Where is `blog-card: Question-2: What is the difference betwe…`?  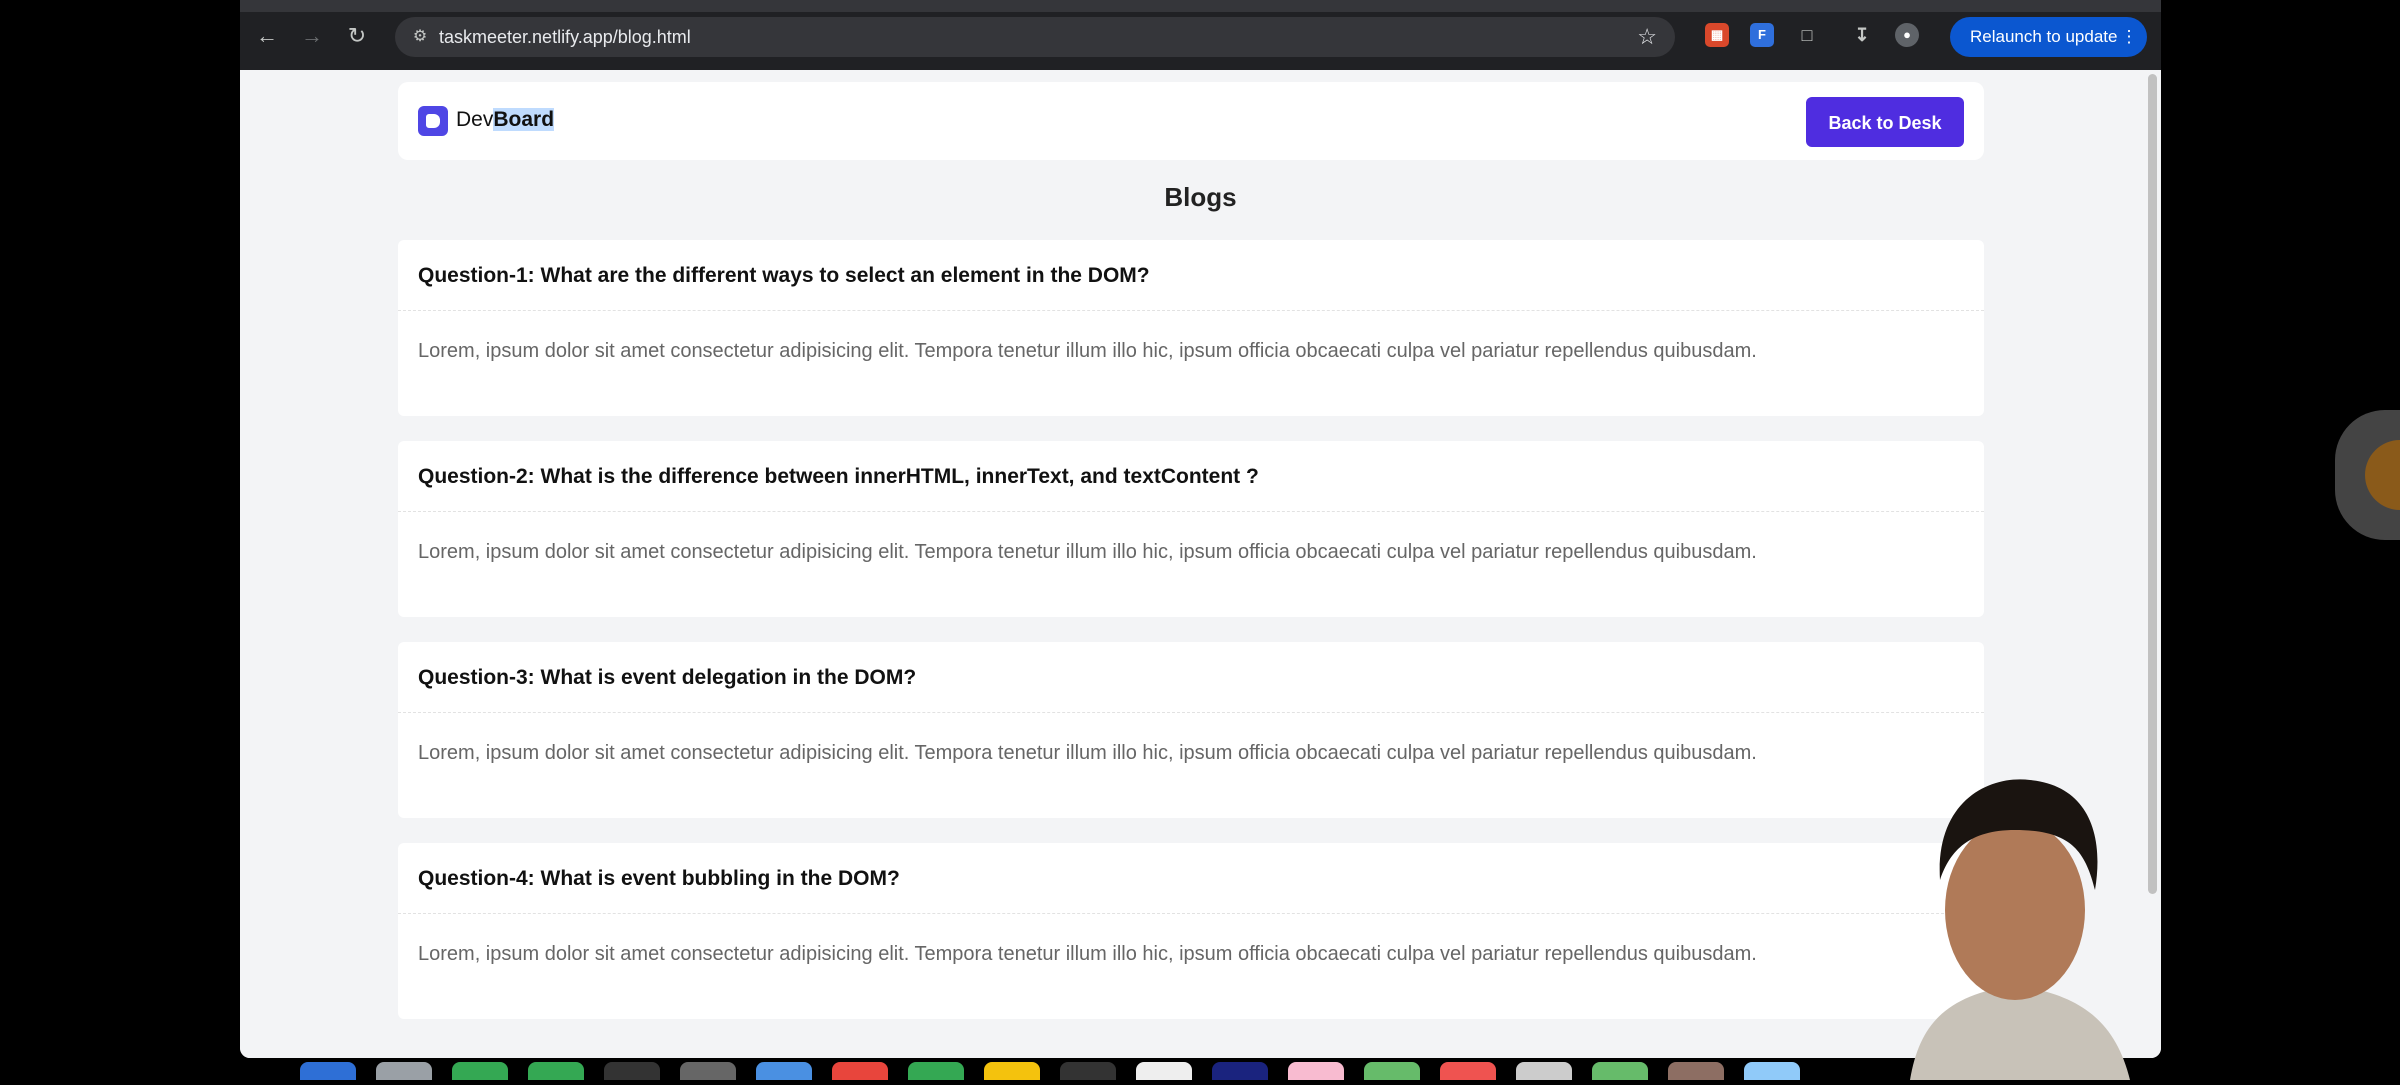 blog-card: Question-2: What is the difference betwe… is located at coordinates (1191, 529).